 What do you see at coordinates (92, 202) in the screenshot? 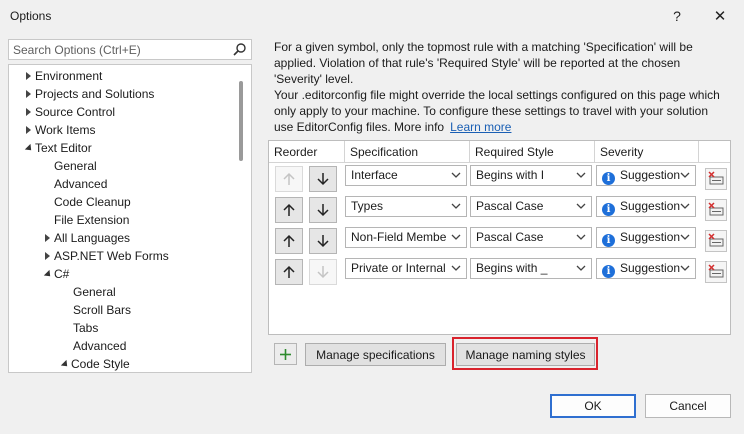
I see `tree-item-label: Code Cleanup` at bounding box center [92, 202].